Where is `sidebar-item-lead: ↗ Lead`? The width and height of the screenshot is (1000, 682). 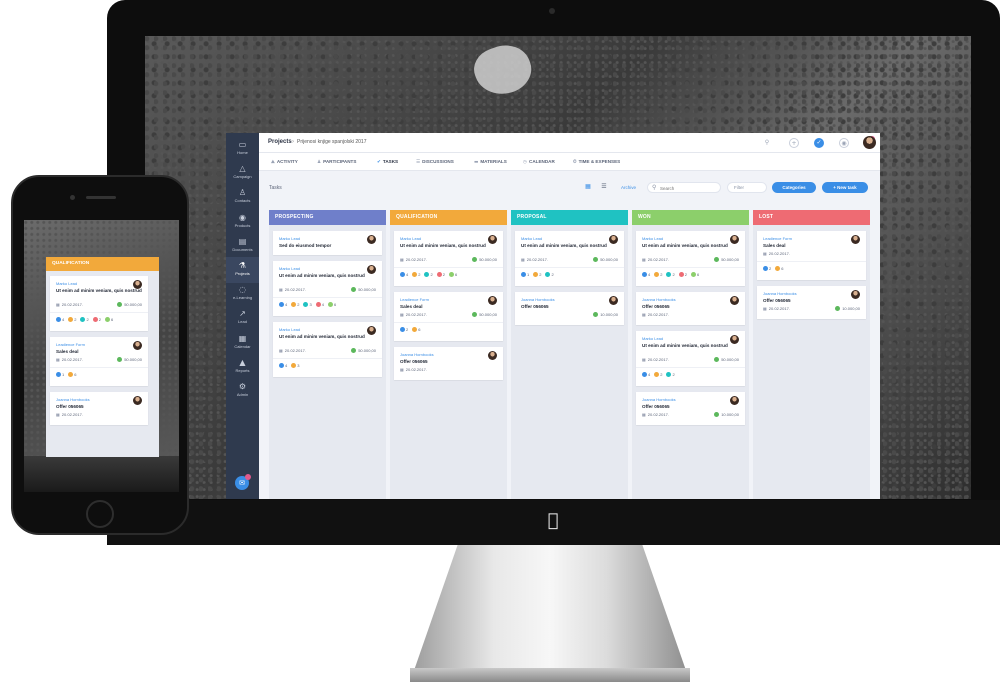
sidebar-item-lead: ↗ Lead is located at coordinates (242, 318).